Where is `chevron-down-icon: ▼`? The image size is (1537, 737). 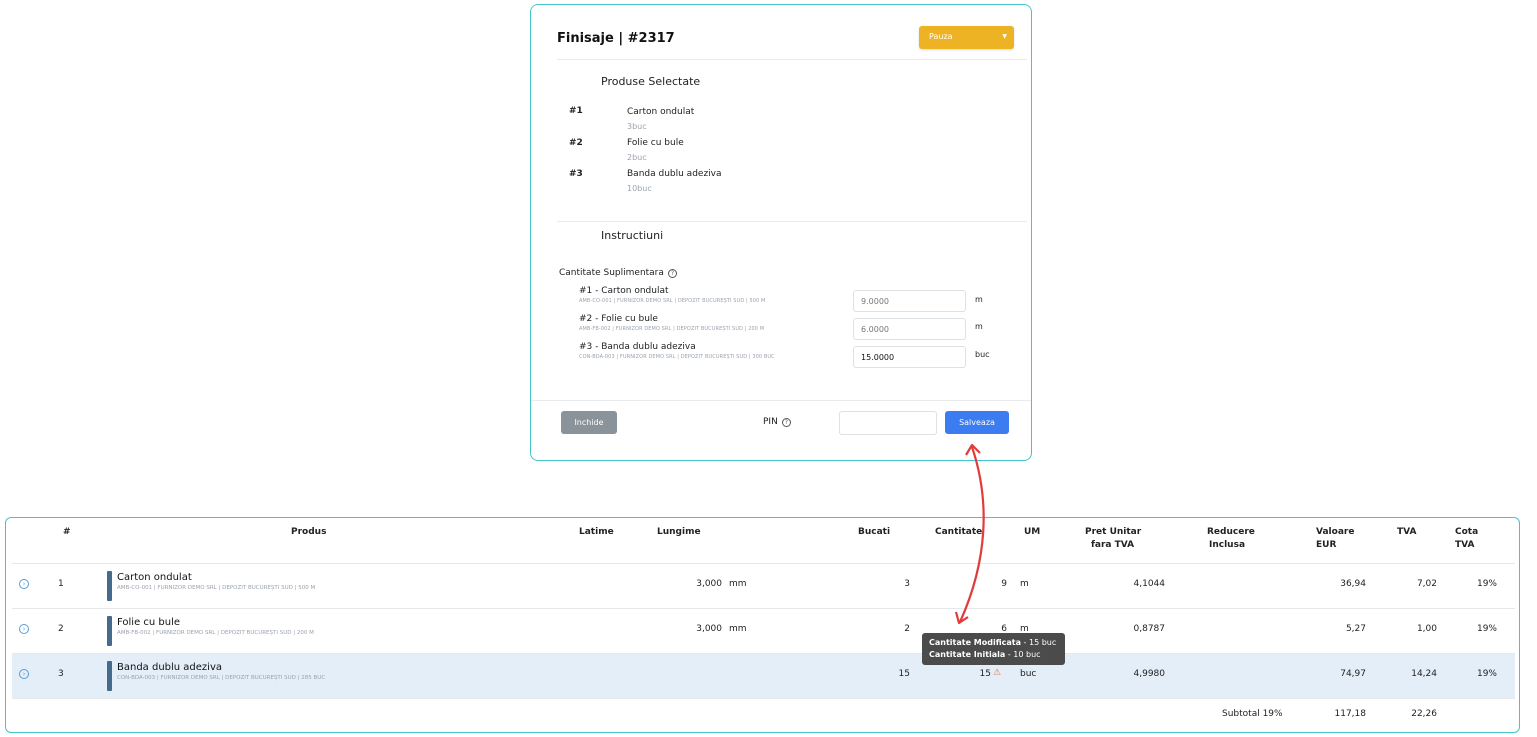
chevron-down-icon: ▼ is located at coordinates (1004, 36).